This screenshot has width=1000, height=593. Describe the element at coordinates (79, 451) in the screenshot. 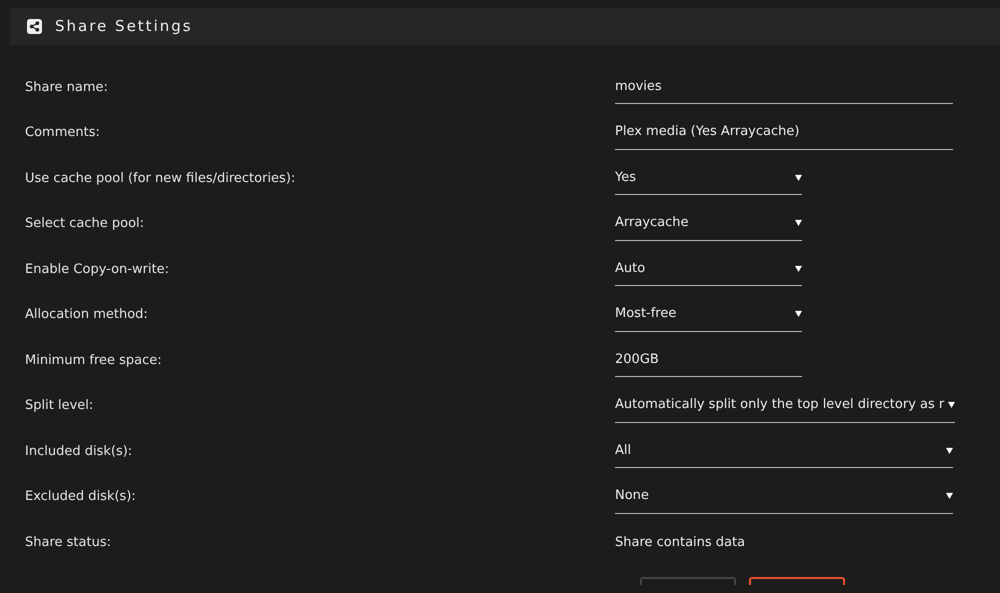

I see `setting-label: Included disk(s):` at that location.